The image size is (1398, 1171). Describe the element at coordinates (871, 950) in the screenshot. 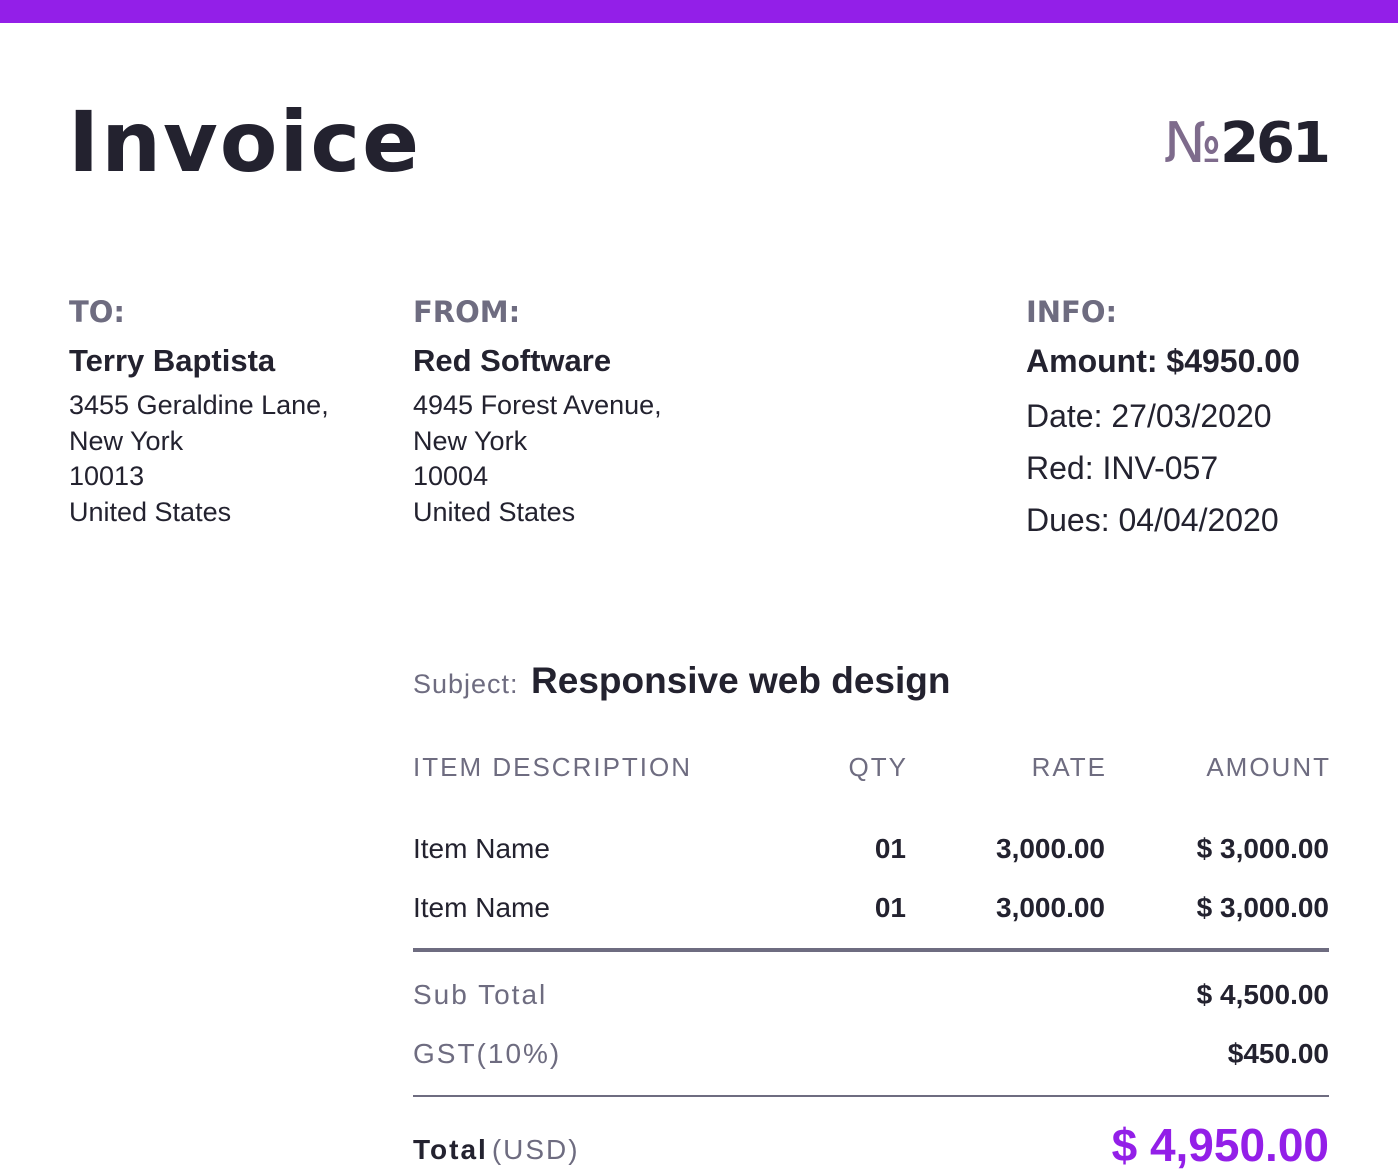

I see `items-divider` at that location.